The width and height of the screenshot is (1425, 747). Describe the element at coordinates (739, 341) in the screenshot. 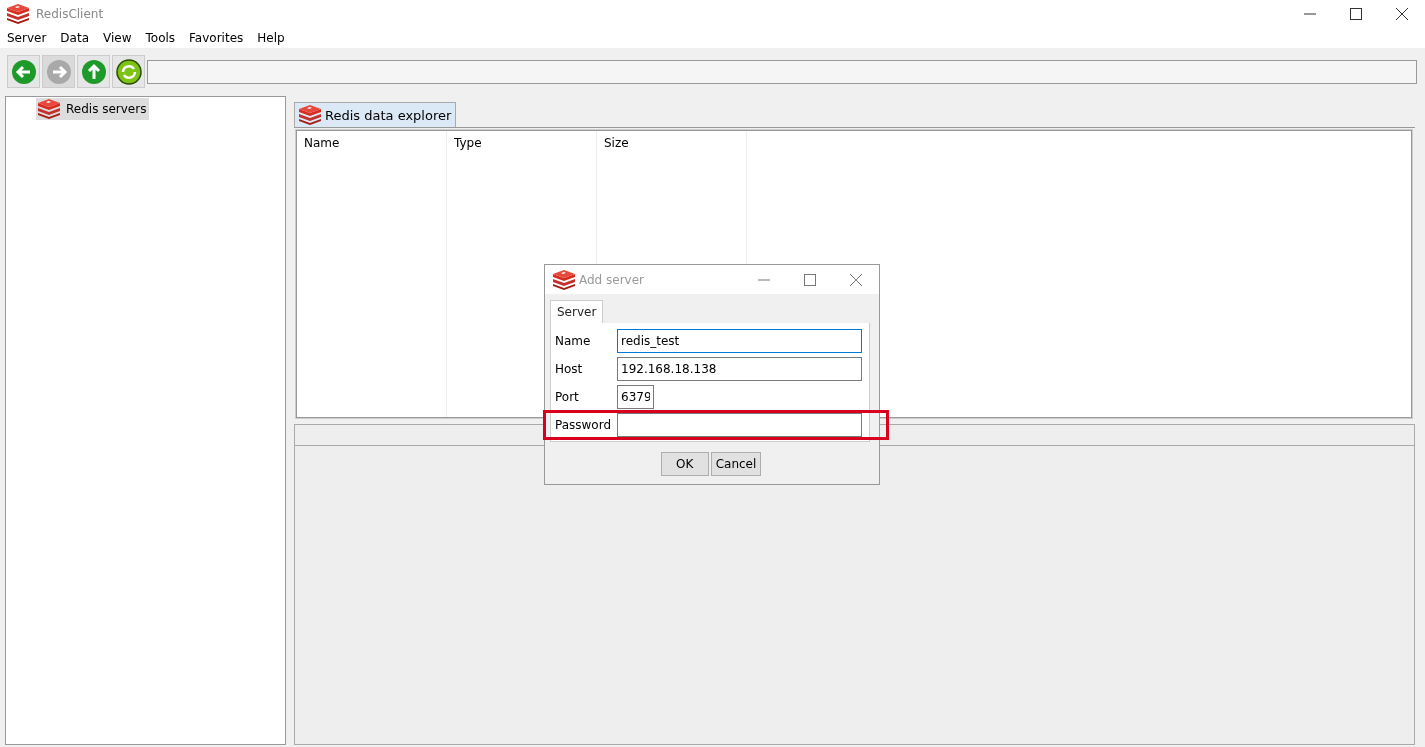

I see `input-field: redis_test` at that location.